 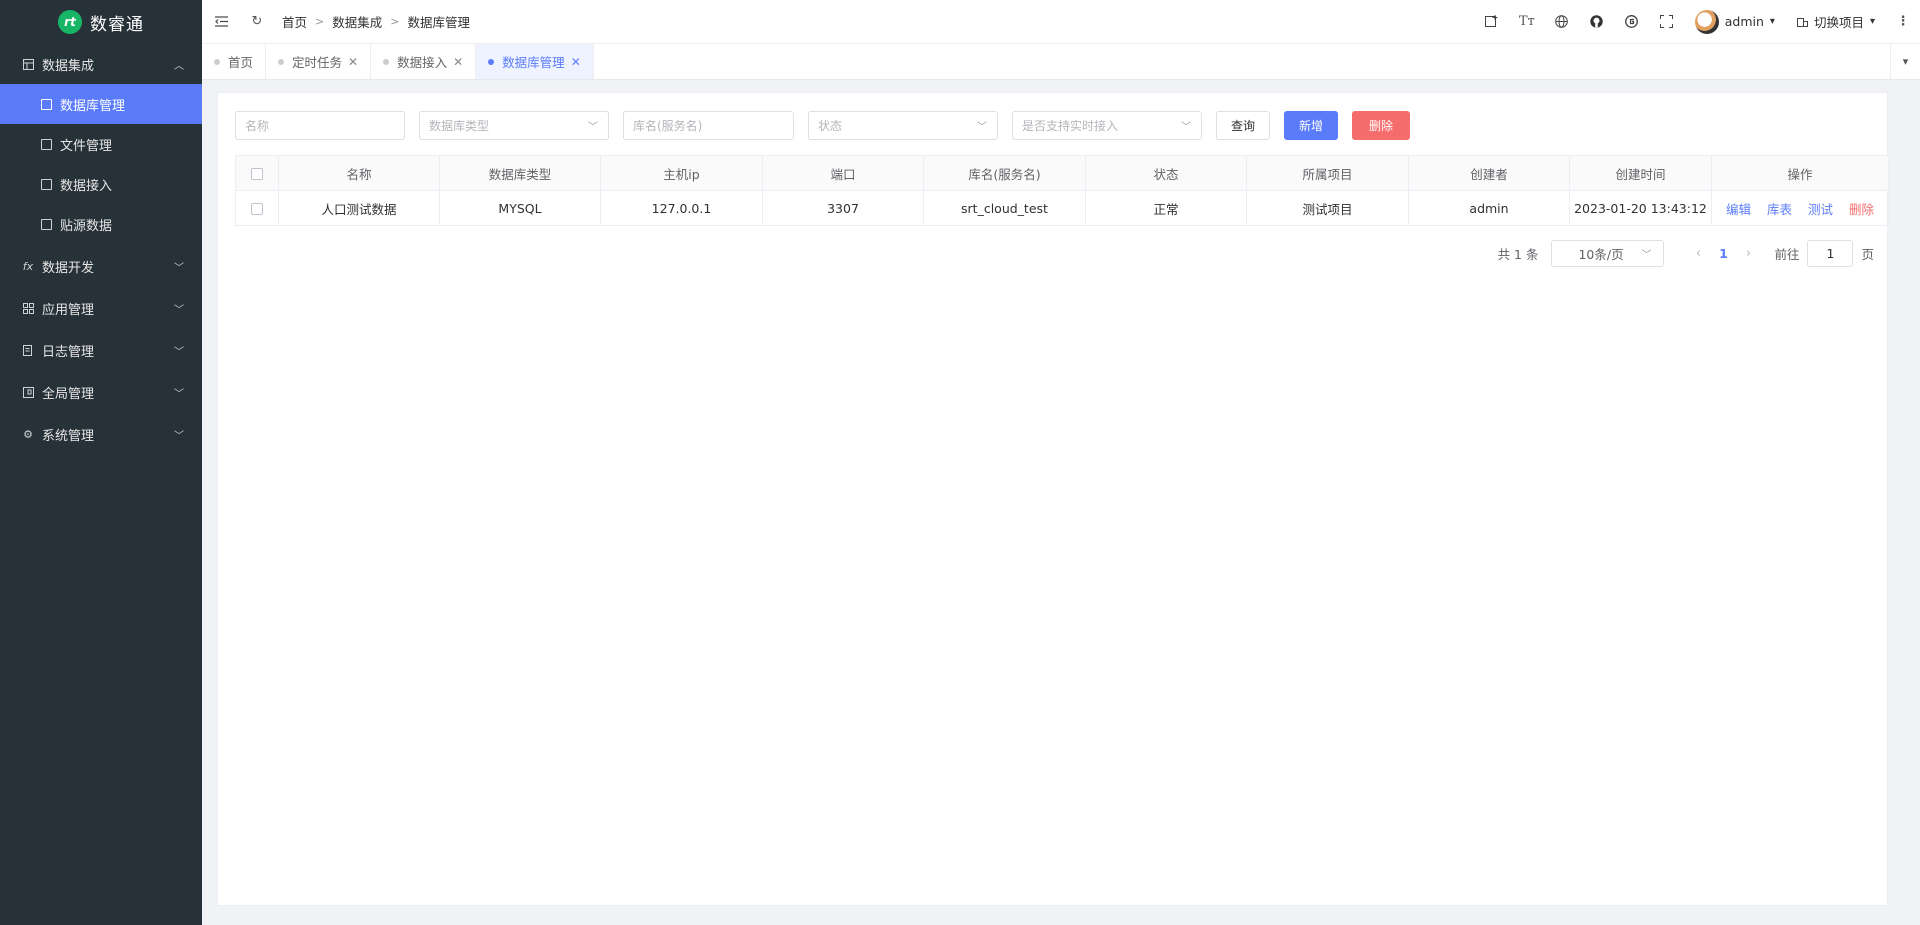 What do you see at coordinates (357, 21) in the screenshot?
I see `breadcrumb-data-integration: 数据集成` at bounding box center [357, 21].